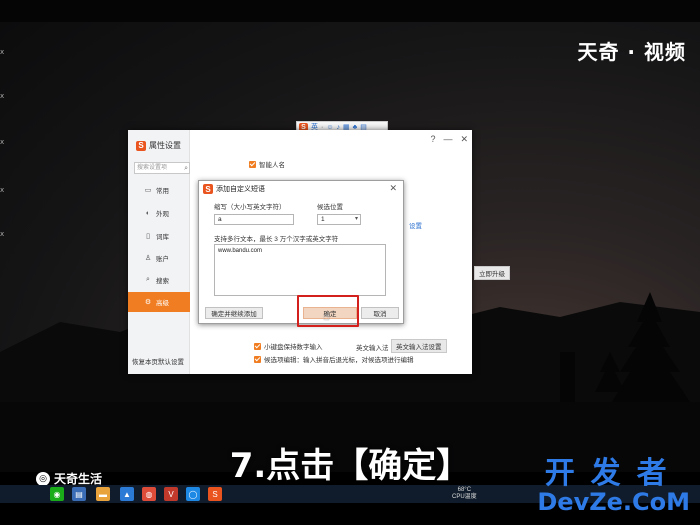  I want to click on sidebar-item-label: 高级, so click(162, 303).